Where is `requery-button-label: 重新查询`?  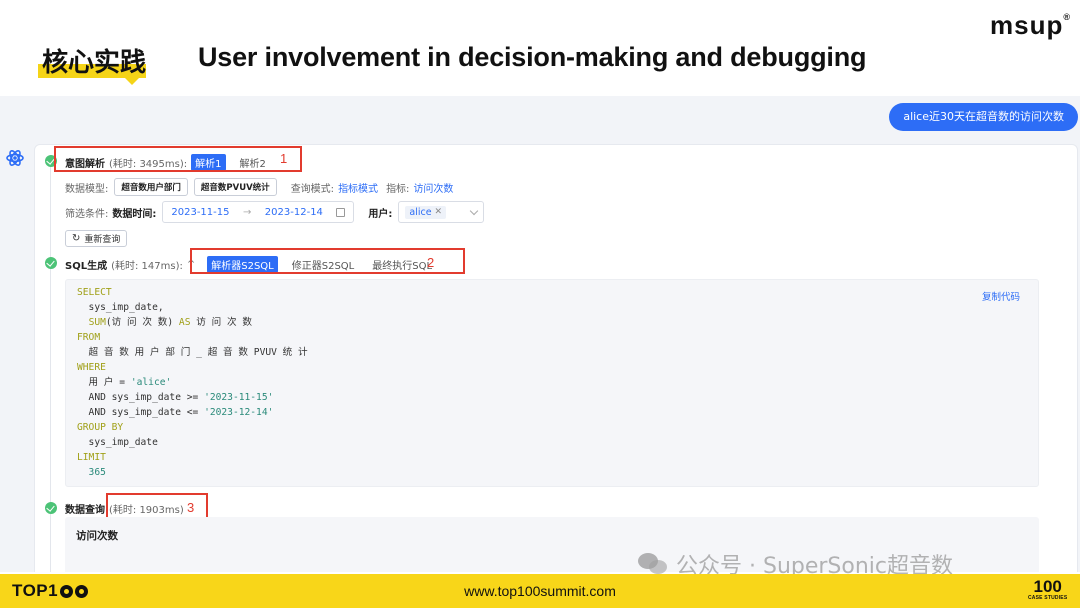
requery-button-label: 重新查询 is located at coordinates (102, 240).